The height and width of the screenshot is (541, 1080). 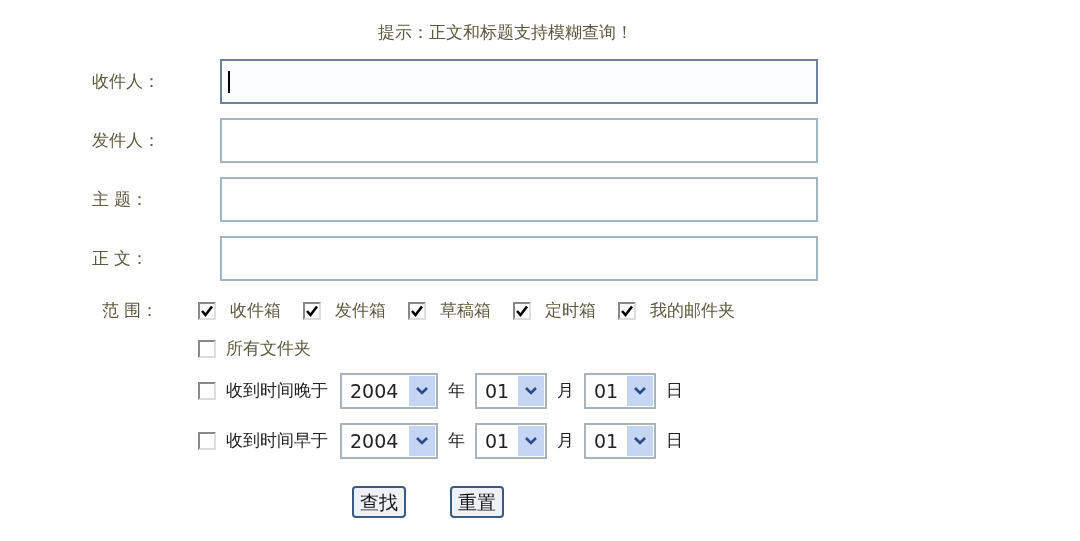 What do you see at coordinates (277, 441) in the screenshot?
I see `date-filter-label: 收到时间早于` at bounding box center [277, 441].